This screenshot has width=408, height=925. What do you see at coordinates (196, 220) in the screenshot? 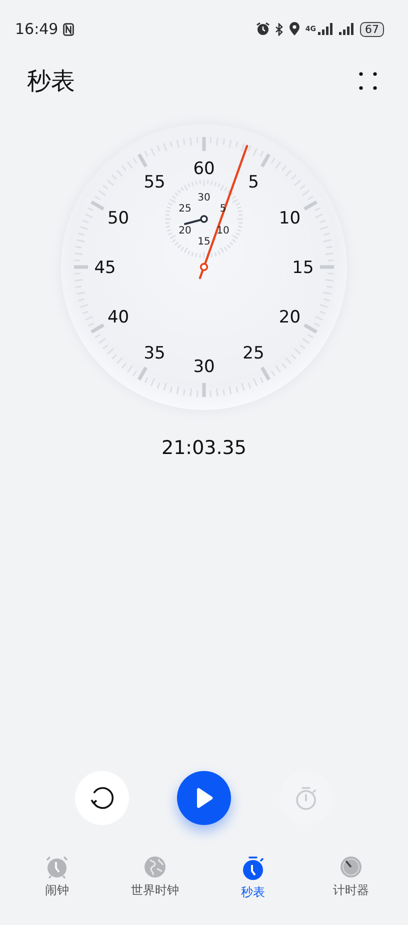
I see `minute-hand` at bounding box center [196, 220].